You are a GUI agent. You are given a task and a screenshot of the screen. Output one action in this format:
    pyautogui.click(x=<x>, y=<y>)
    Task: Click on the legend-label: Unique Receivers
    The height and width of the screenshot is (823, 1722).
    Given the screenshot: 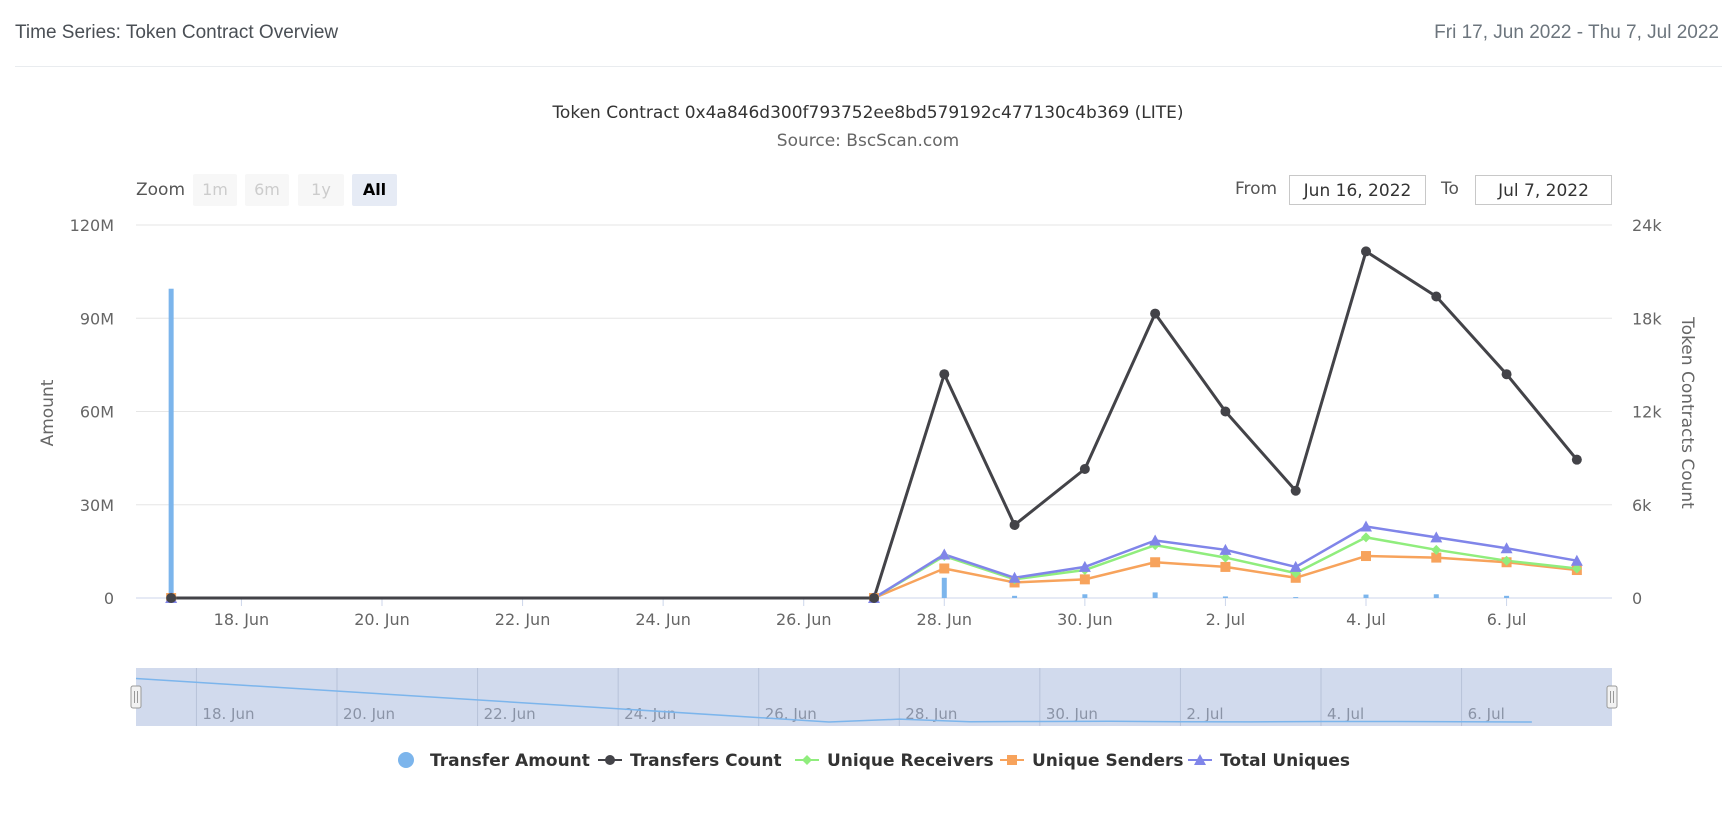 What is the action you would take?
    pyautogui.click(x=910, y=761)
    